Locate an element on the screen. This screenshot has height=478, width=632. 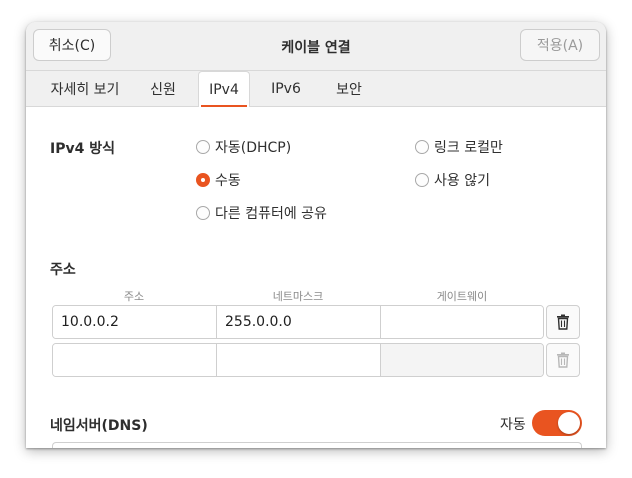
tab-ipv6: IPv6 is located at coordinates (286, 88).